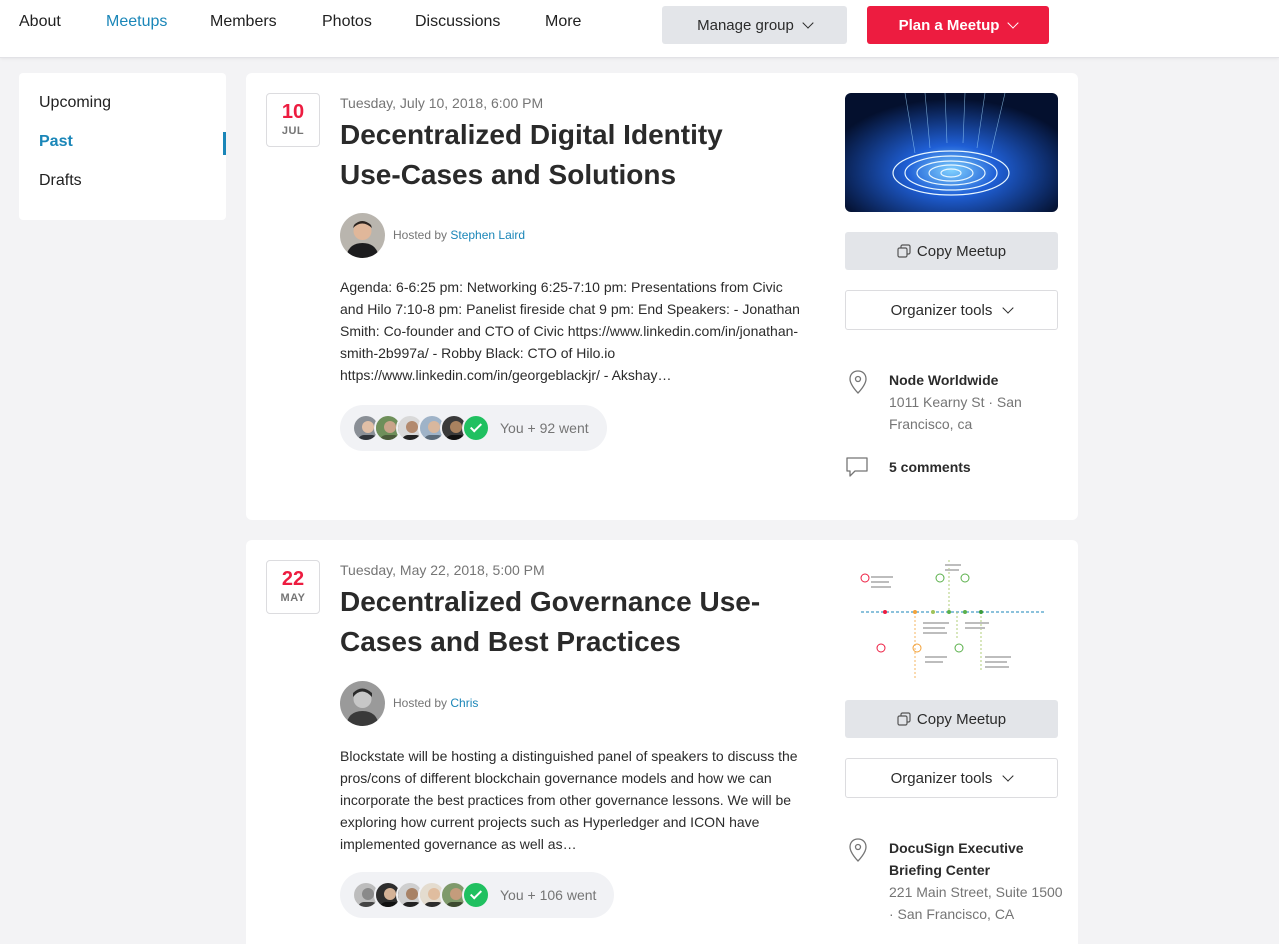 The image size is (1279, 944). What do you see at coordinates (136, 22) in the screenshot?
I see `nav-meetups: Meetups` at bounding box center [136, 22].